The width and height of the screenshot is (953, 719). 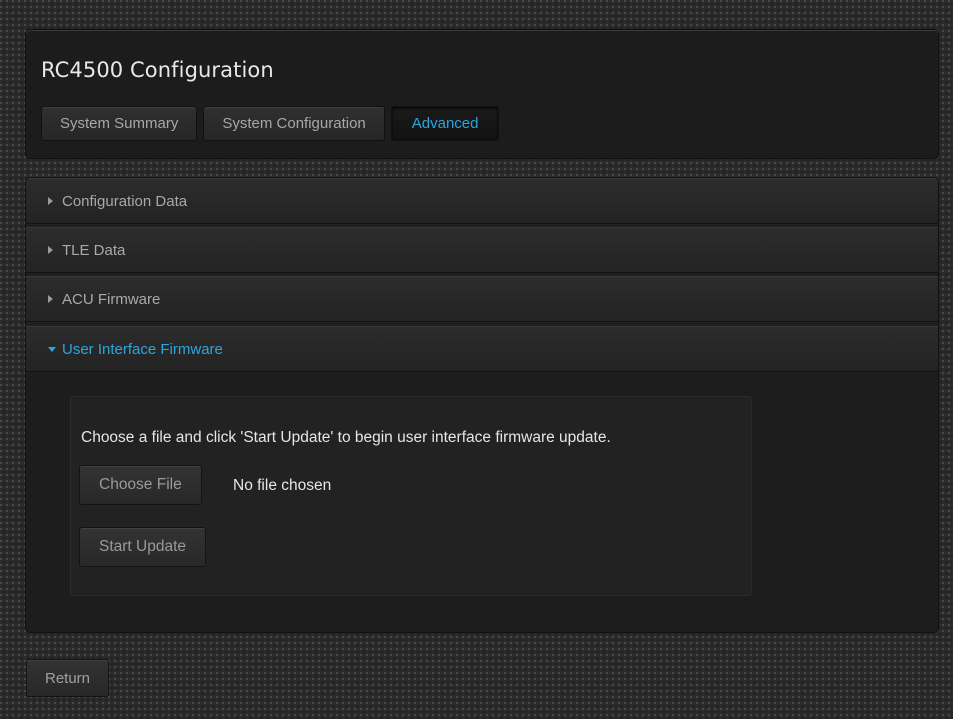 I want to click on section-ui-firmware-header: User Interface Firmware, so click(x=482, y=349).